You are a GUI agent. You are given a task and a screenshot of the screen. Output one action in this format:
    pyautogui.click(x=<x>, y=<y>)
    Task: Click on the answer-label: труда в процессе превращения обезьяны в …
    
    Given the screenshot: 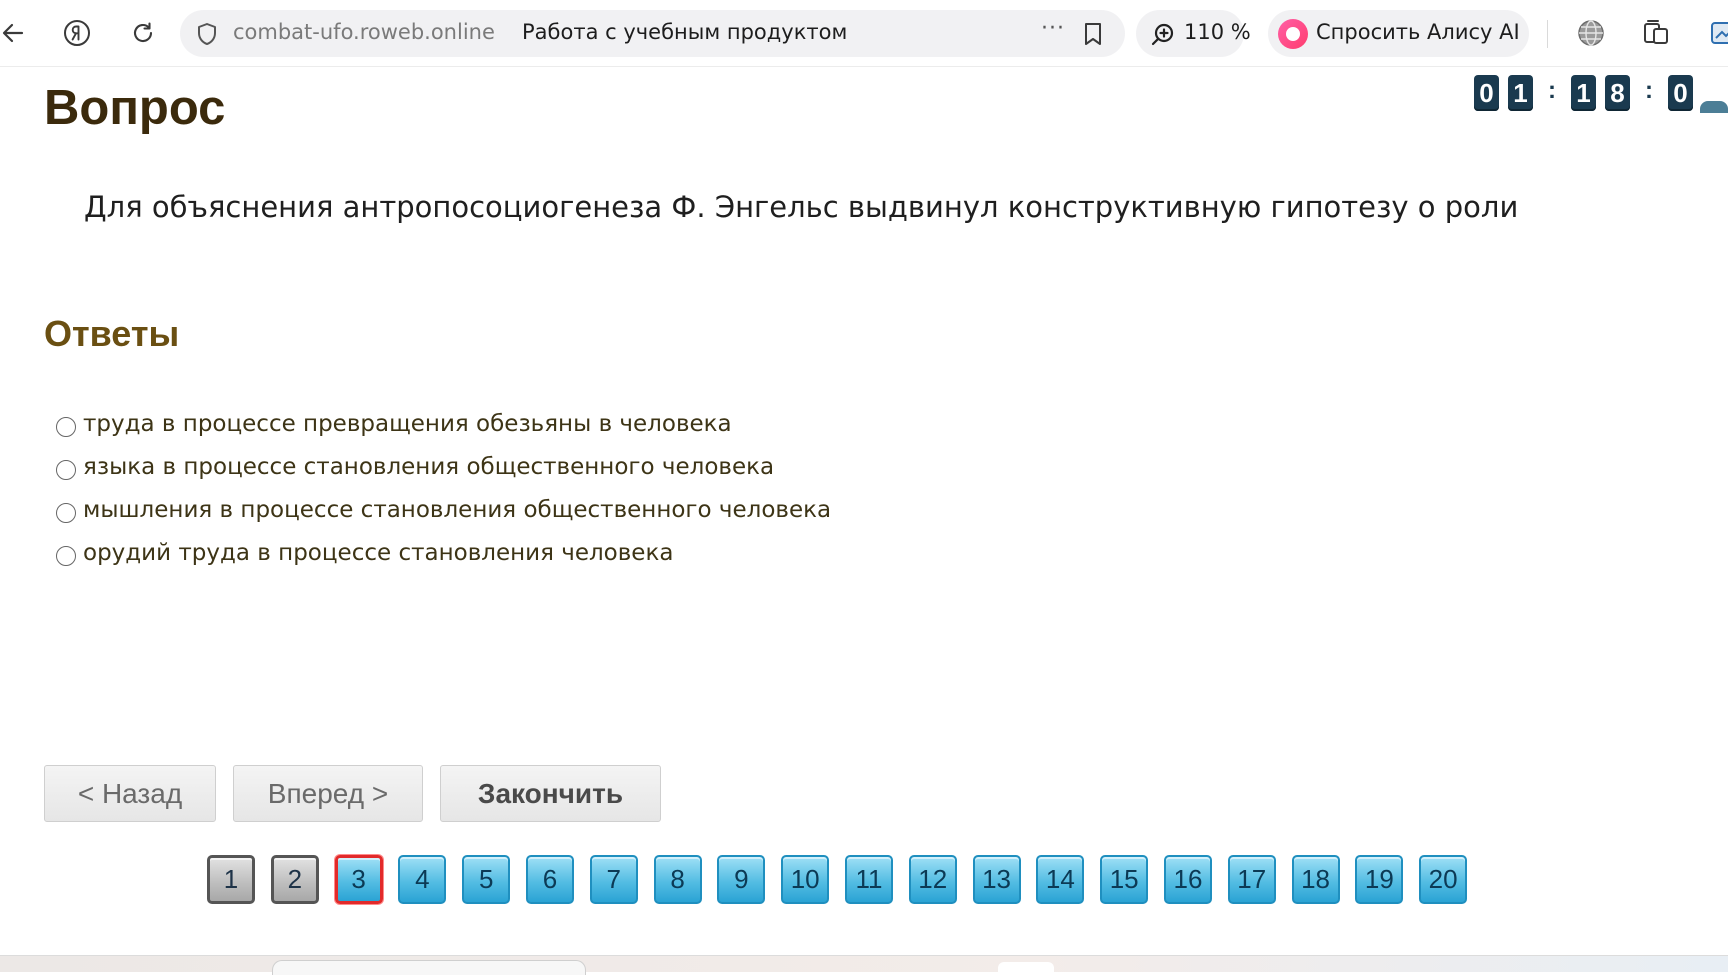 What is the action you would take?
    pyautogui.click(x=407, y=424)
    